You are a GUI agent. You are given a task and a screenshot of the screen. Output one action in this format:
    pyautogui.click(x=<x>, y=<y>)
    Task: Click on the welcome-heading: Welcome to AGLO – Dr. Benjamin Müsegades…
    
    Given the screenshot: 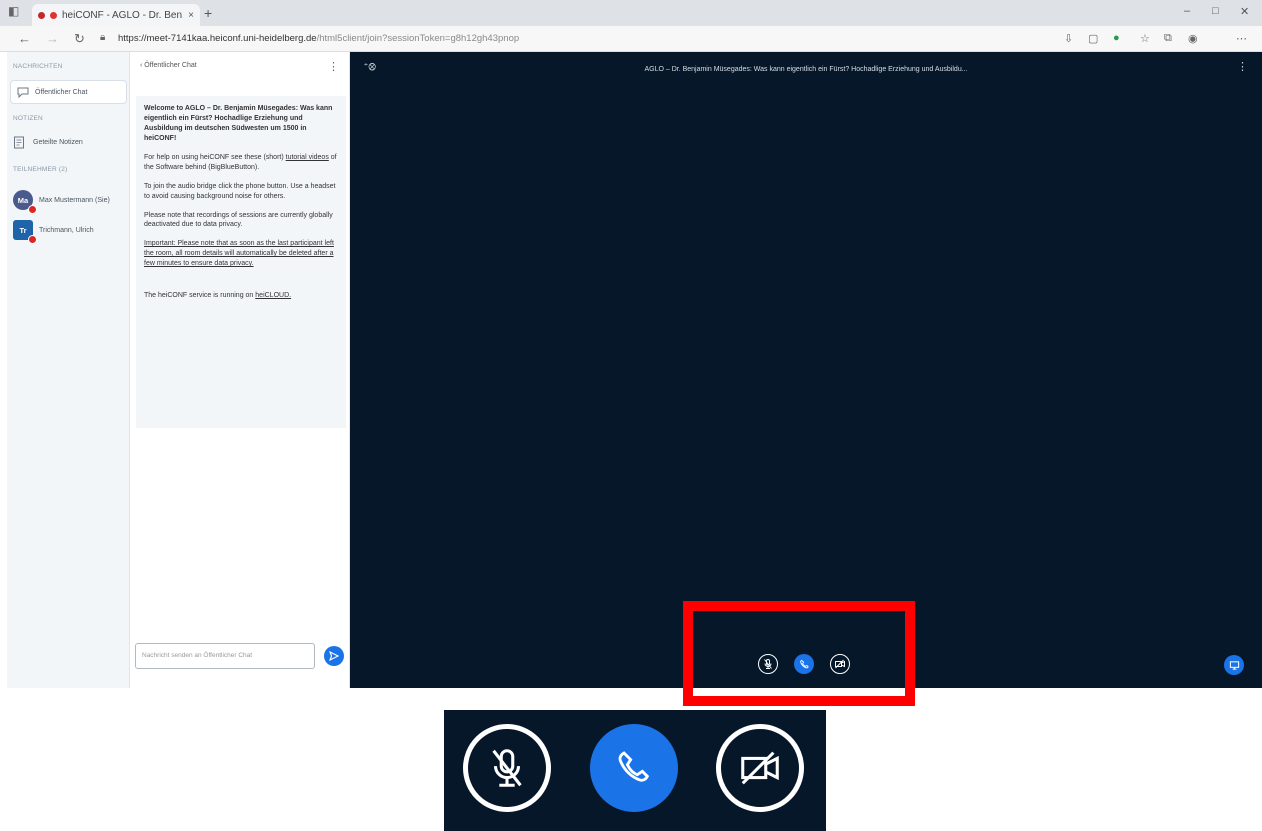 What is the action you would take?
    pyautogui.click(x=238, y=123)
    